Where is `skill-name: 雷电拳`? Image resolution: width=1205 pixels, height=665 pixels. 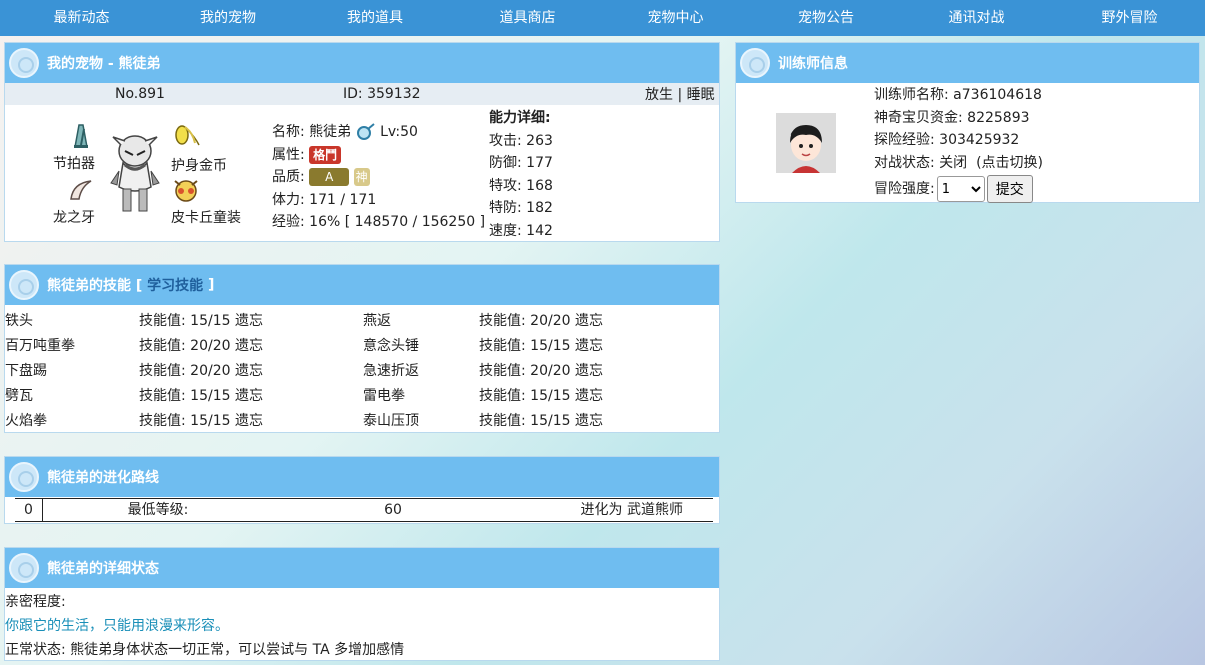
skill-name: 雷电拳 is located at coordinates (384, 396).